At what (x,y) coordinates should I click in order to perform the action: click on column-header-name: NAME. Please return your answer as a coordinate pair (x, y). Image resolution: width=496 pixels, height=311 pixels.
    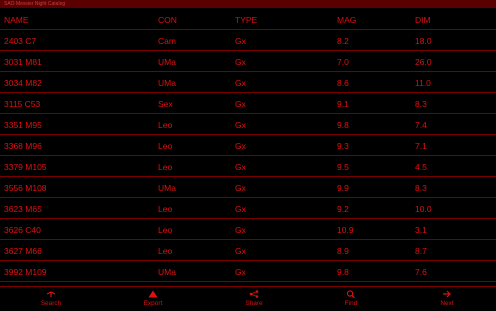
    Looking at the image, I should click on (16, 19).